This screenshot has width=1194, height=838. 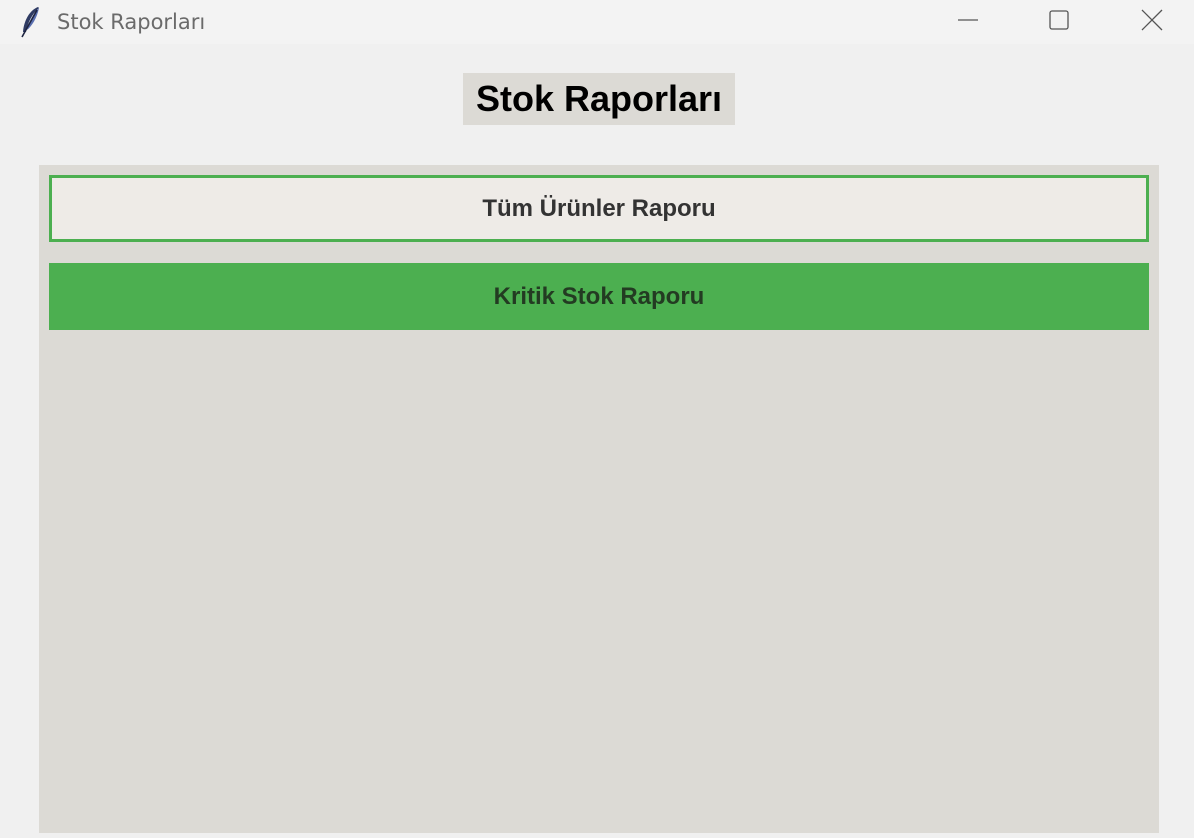 I want to click on minimize-icon, so click(x=968, y=22).